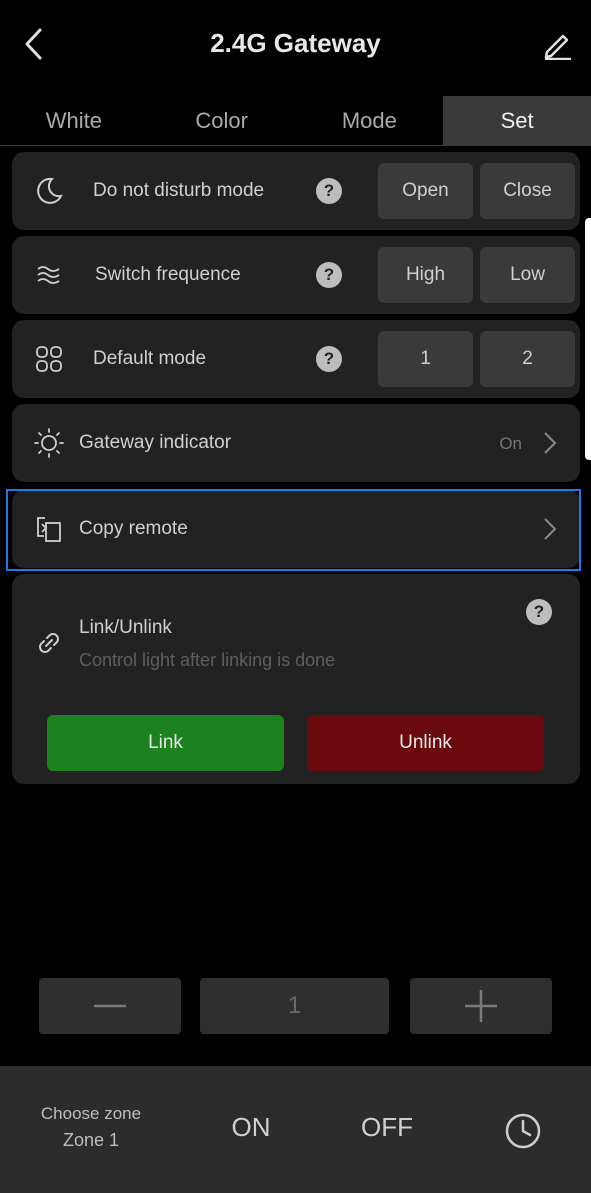 Image resolution: width=591 pixels, height=1193 pixels. I want to click on minus-icon, so click(110, 1006).